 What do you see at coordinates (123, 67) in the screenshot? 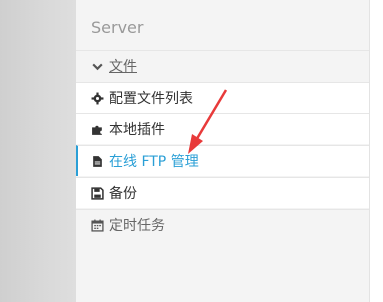
I see `section-file-label: 文件` at bounding box center [123, 67].